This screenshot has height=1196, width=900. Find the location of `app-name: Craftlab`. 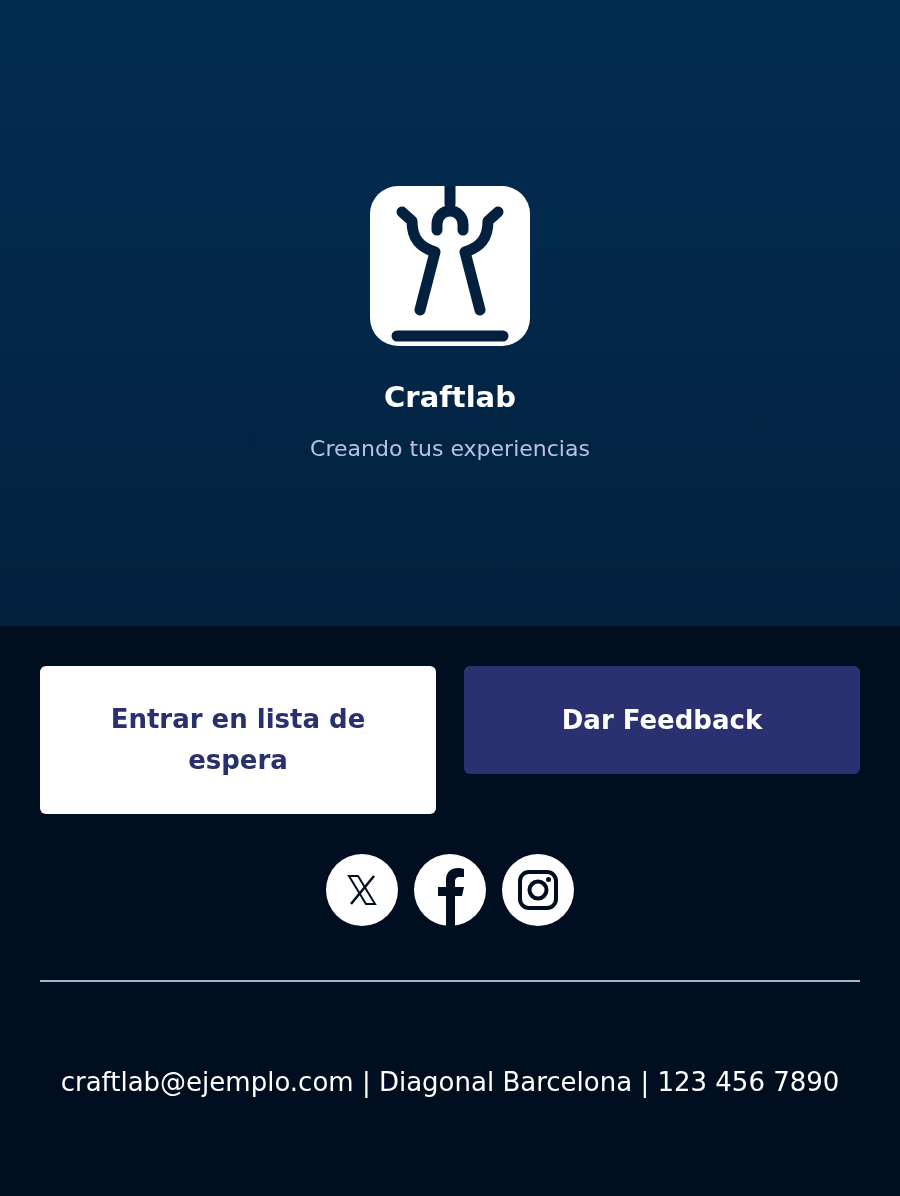

app-name: Craftlab is located at coordinates (450, 397).